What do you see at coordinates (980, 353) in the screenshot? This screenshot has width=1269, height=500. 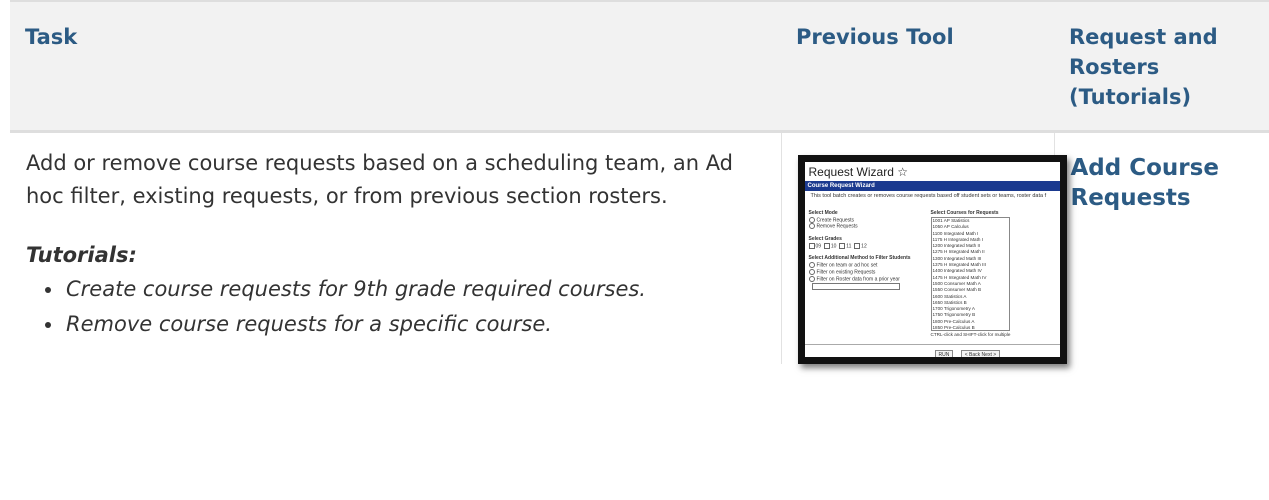 I see `back-next-buttons: < Back Next >` at bounding box center [980, 353].